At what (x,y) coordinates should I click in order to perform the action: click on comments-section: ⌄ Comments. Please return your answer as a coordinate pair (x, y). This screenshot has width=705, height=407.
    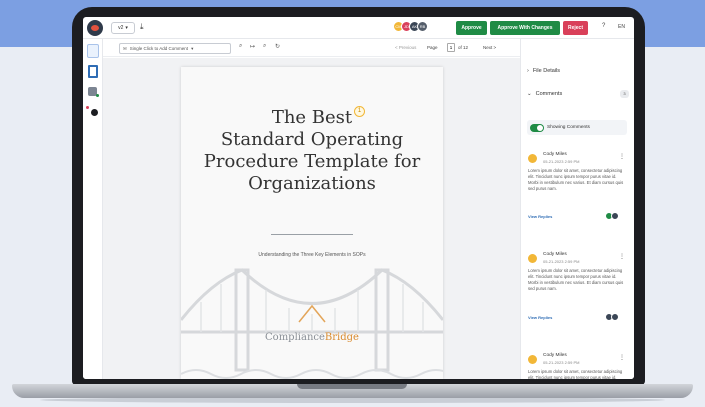
    Looking at the image, I should click on (544, 94).